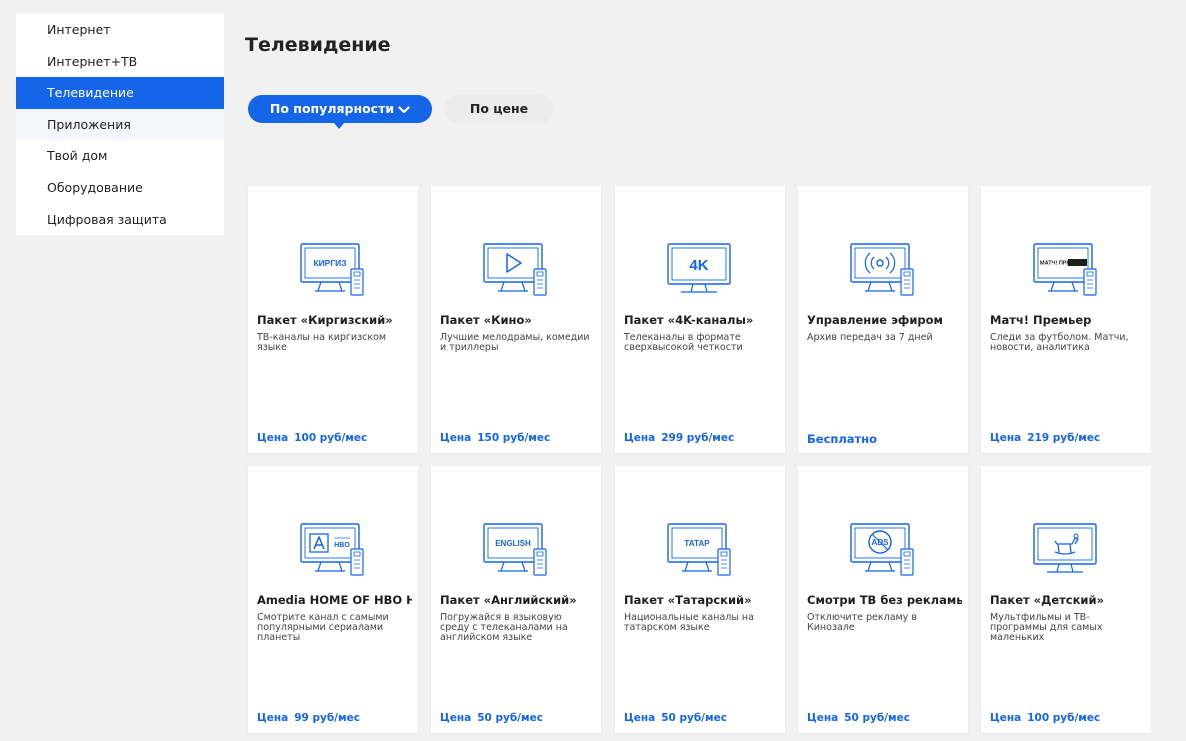 Image resolution: width=1186 pixels, height=741 pixels. I want to click on price-value: 299 руб/мес, so click(698, 438).